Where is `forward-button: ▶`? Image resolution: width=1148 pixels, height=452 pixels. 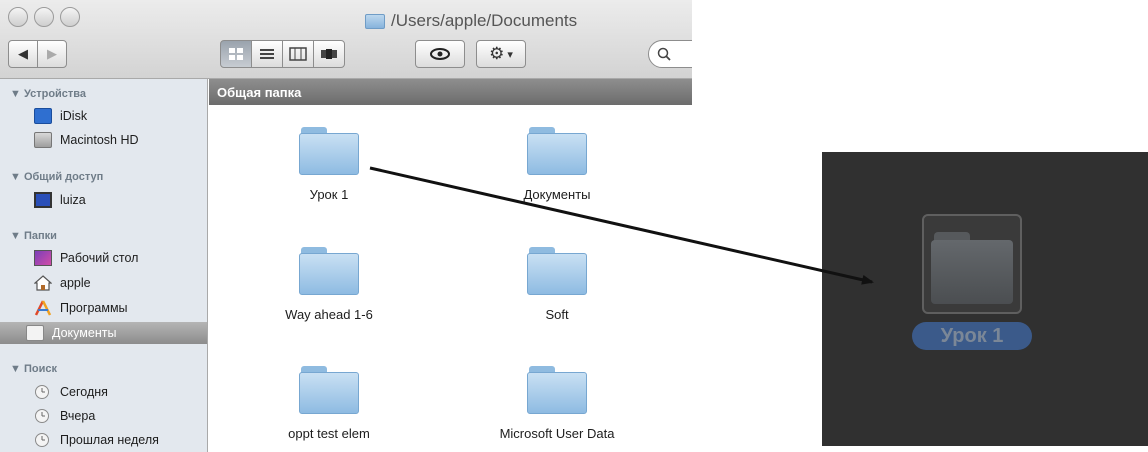
forward-button: ▶ is located at coordinates (52, 54).